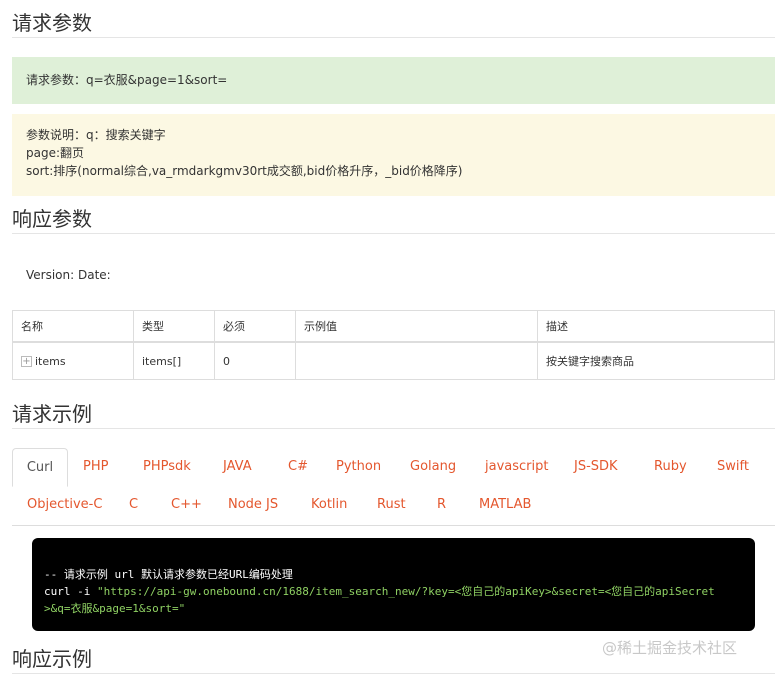  Describe the element at coordinates (40, 467) in the screenshot. I see `tab-curl: Curl` at that location.